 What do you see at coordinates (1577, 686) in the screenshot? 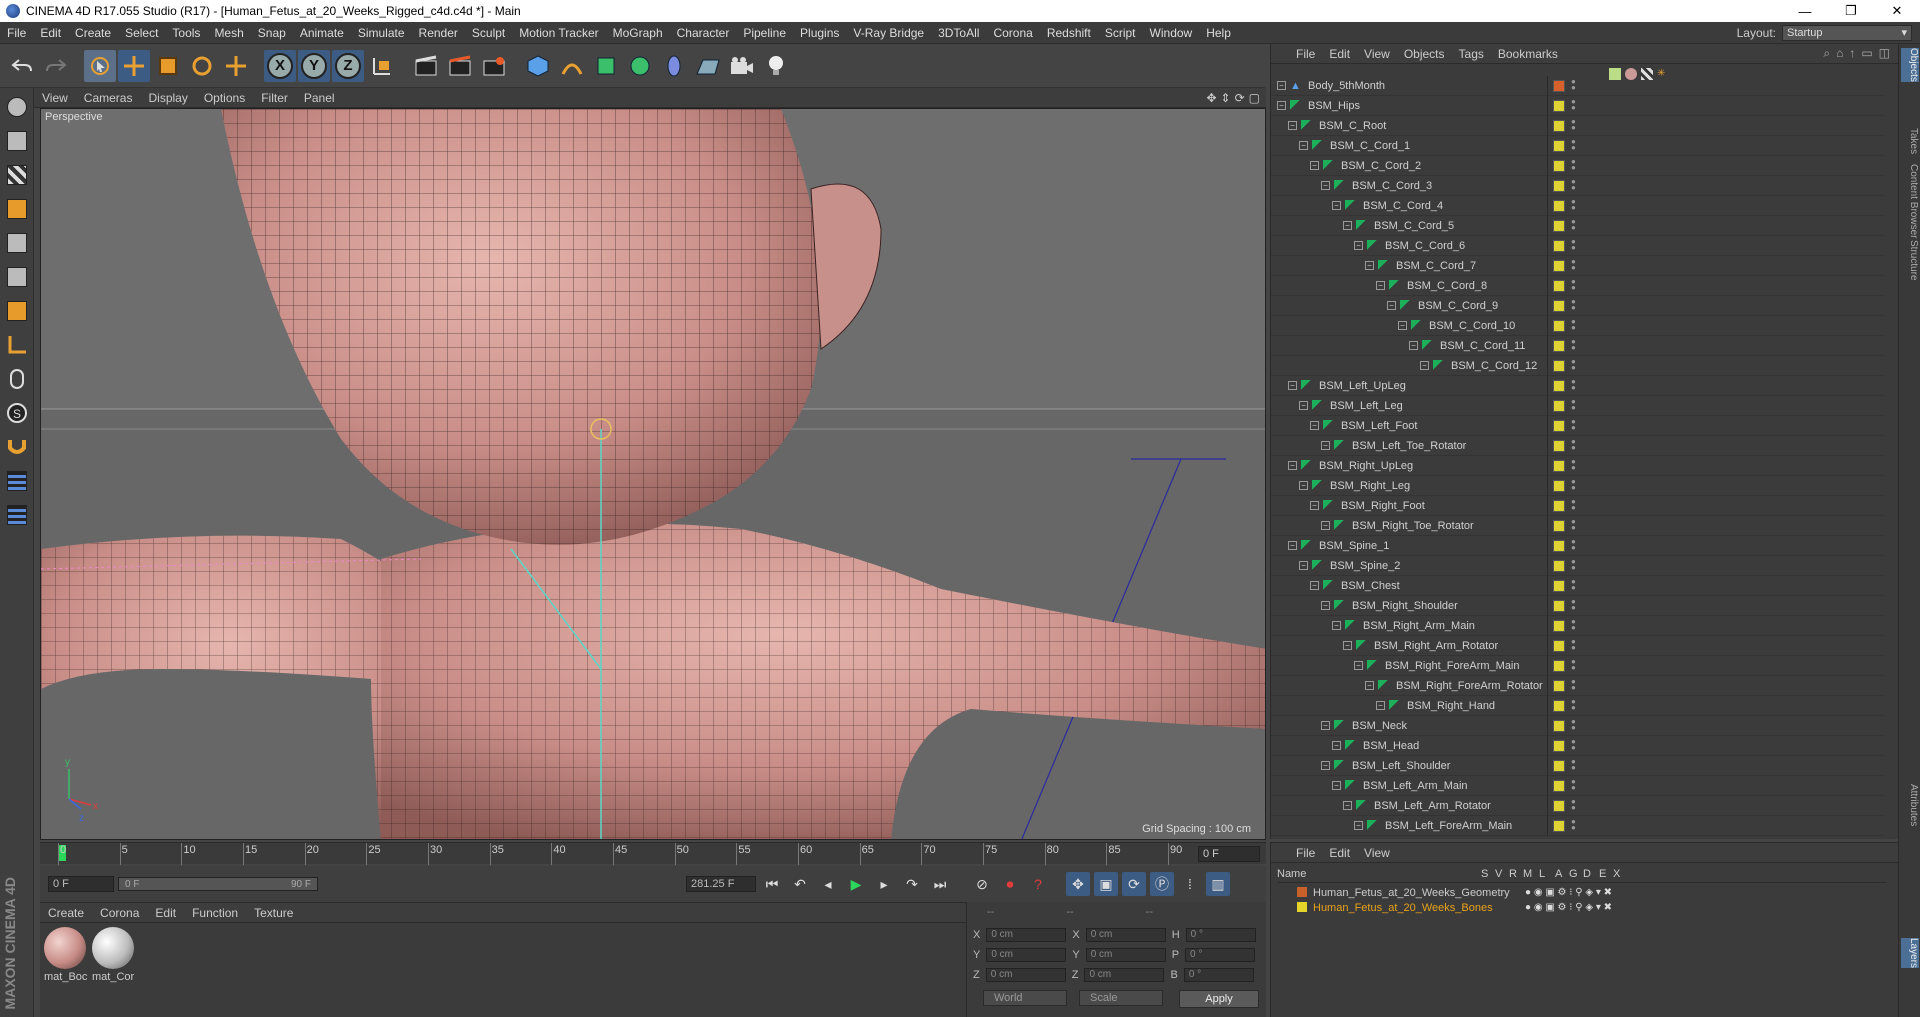
I see `object-row: − BSM_Right_ForeArm_Rotator ● ●` at bounding box center [1577, 686].